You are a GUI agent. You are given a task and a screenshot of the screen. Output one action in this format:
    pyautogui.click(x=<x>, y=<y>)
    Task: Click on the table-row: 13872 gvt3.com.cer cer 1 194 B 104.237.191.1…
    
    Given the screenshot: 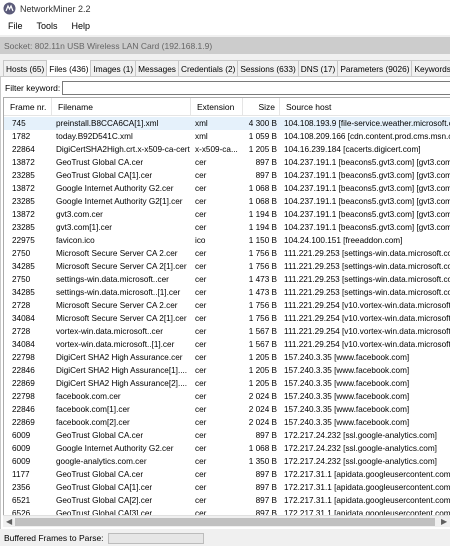 What is the action you would take?
    pyautogui.click(x=227, y=214)
    